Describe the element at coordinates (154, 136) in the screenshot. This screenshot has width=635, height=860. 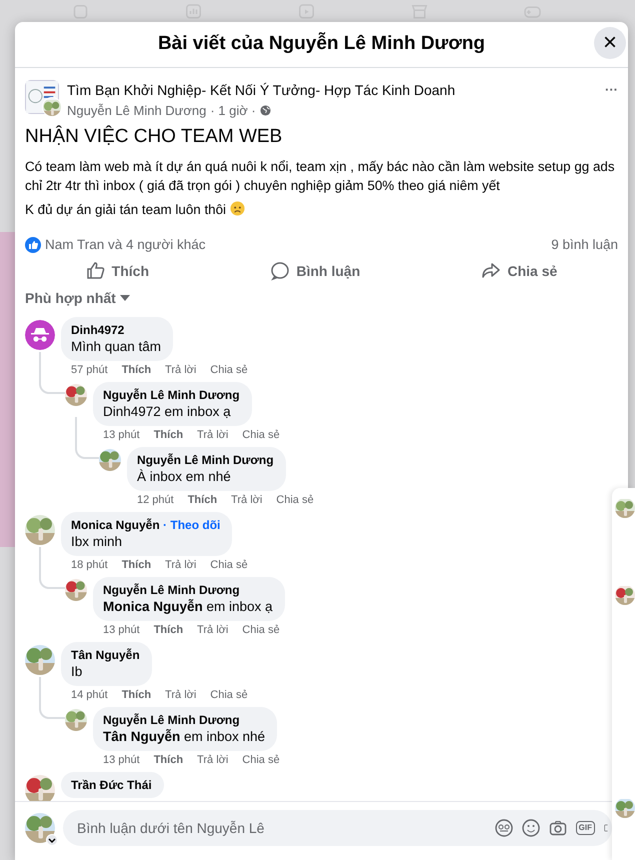
I see `post-headline: NHẬN VIỆC CHO TEAM WEB` at that location.